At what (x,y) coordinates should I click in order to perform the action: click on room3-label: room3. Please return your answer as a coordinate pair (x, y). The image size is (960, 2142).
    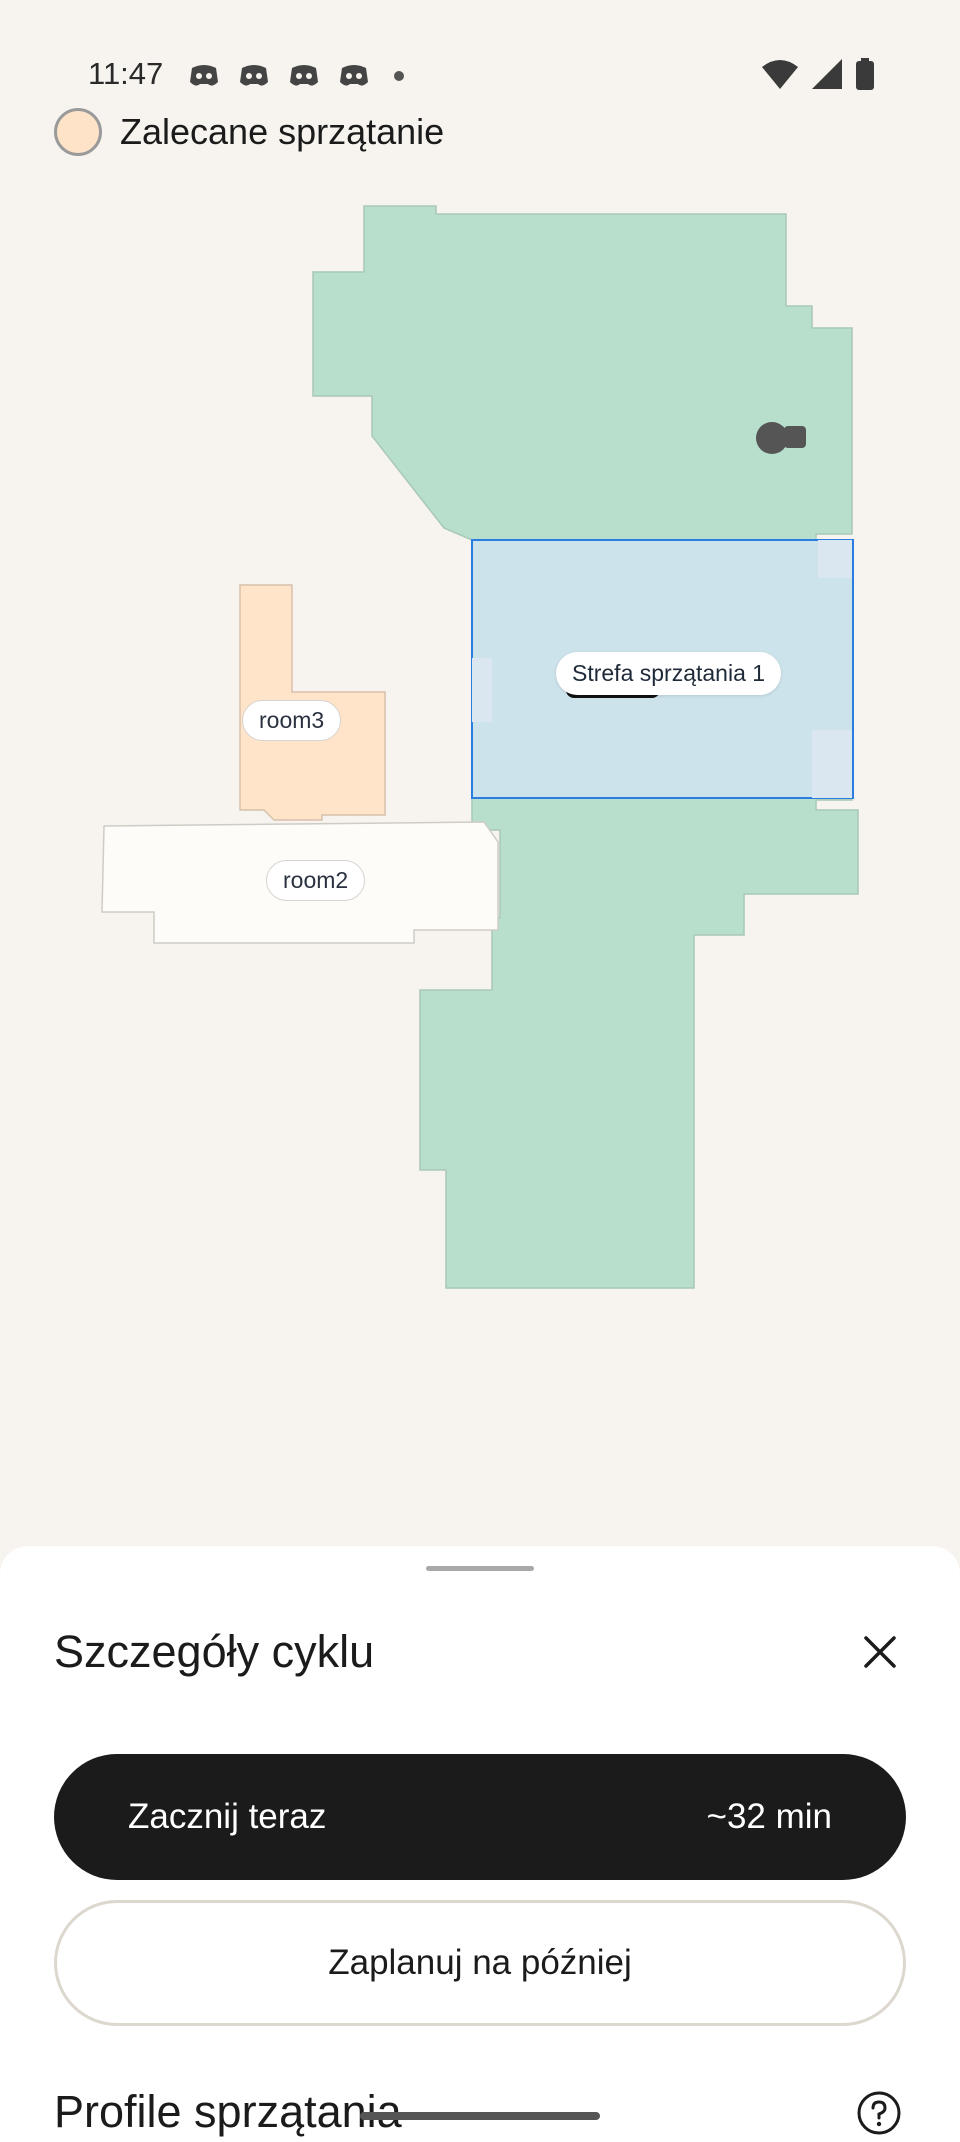
    Looking at the image, I should click on (292, 720).